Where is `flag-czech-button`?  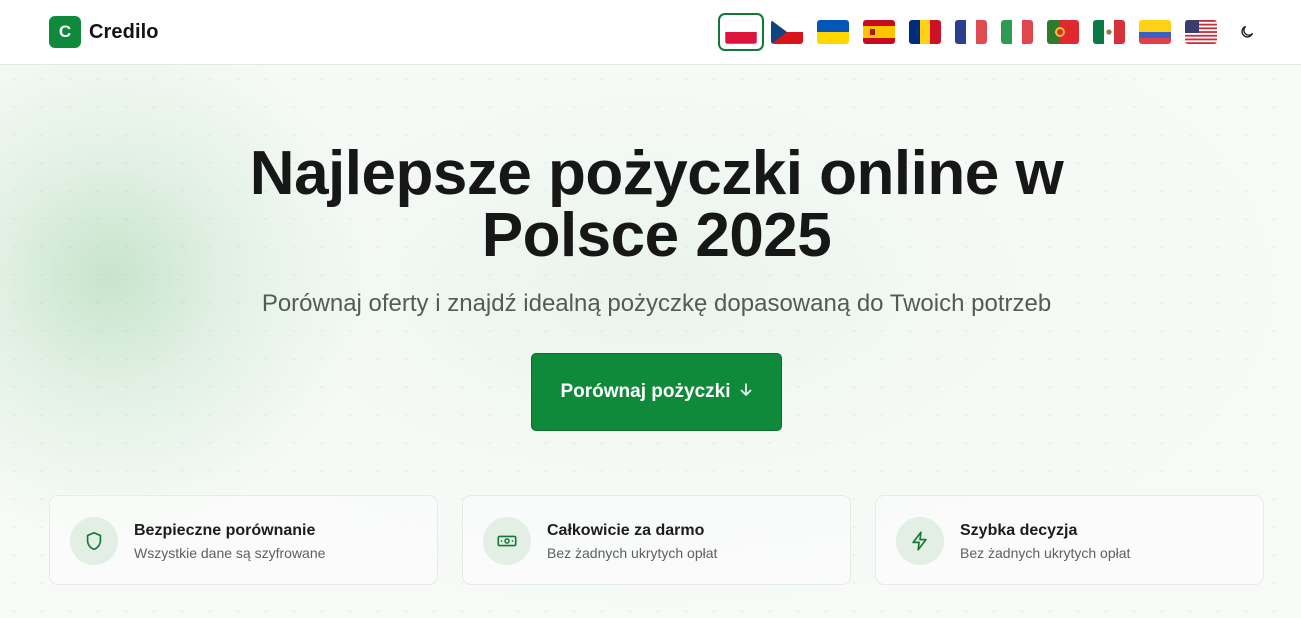 flag-czech-button is located at coordinates (787, 32).